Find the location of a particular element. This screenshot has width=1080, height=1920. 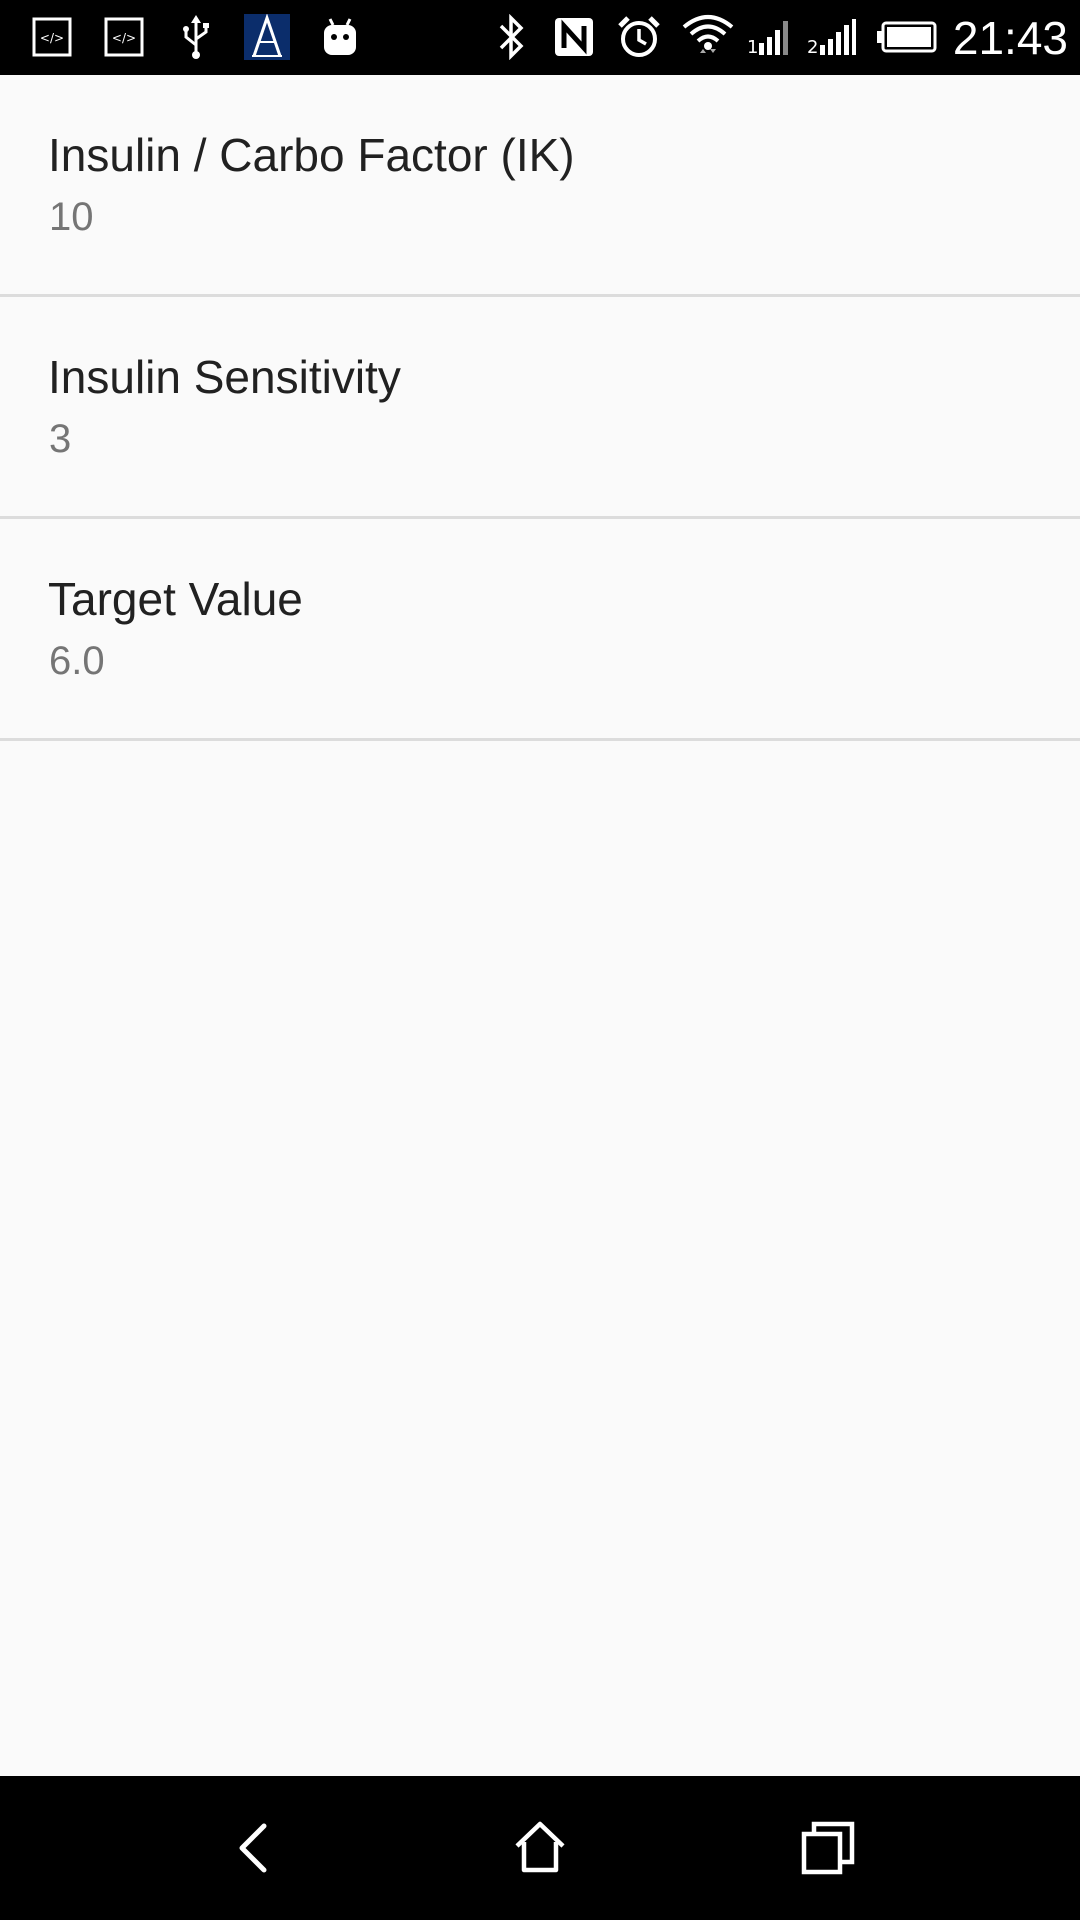

navigation-bar is located at coordinates (540, 1848).